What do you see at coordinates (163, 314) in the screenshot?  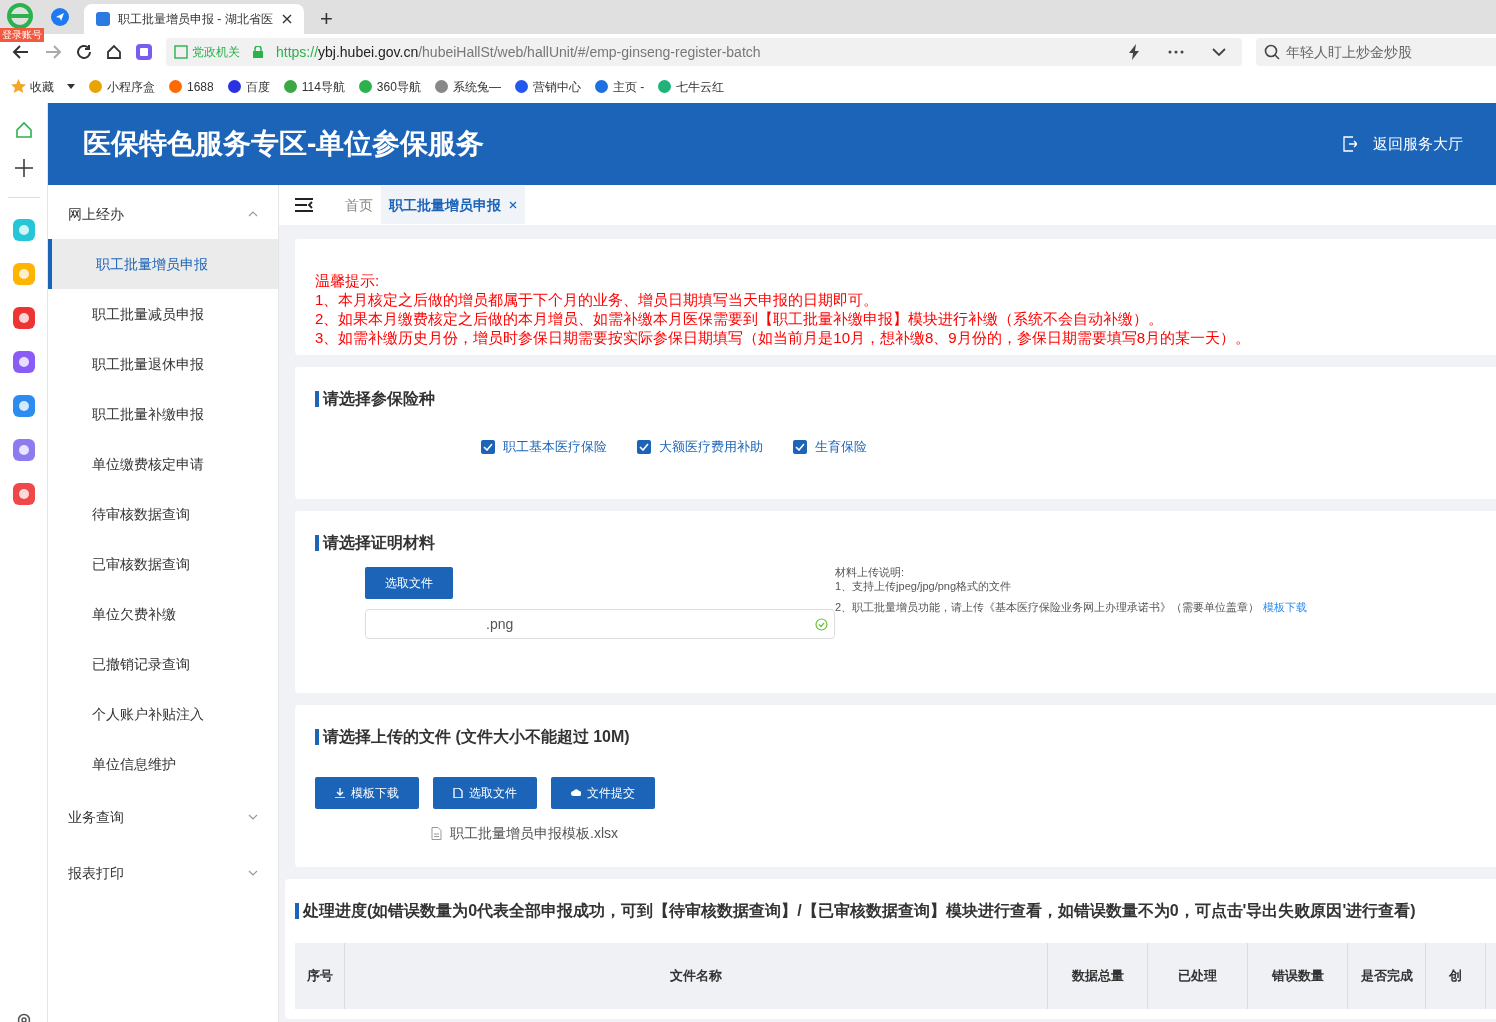 I see `menu-item: 职工批量减员申报` at bounding box center [163, 314].